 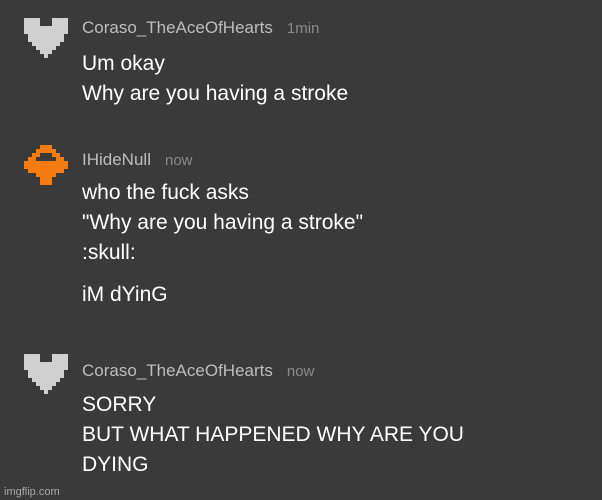 What do you see at coordinates (165, 192) in the screenshot?
I see `message-line: who the fuck asks` at bounding box center [165, 192].